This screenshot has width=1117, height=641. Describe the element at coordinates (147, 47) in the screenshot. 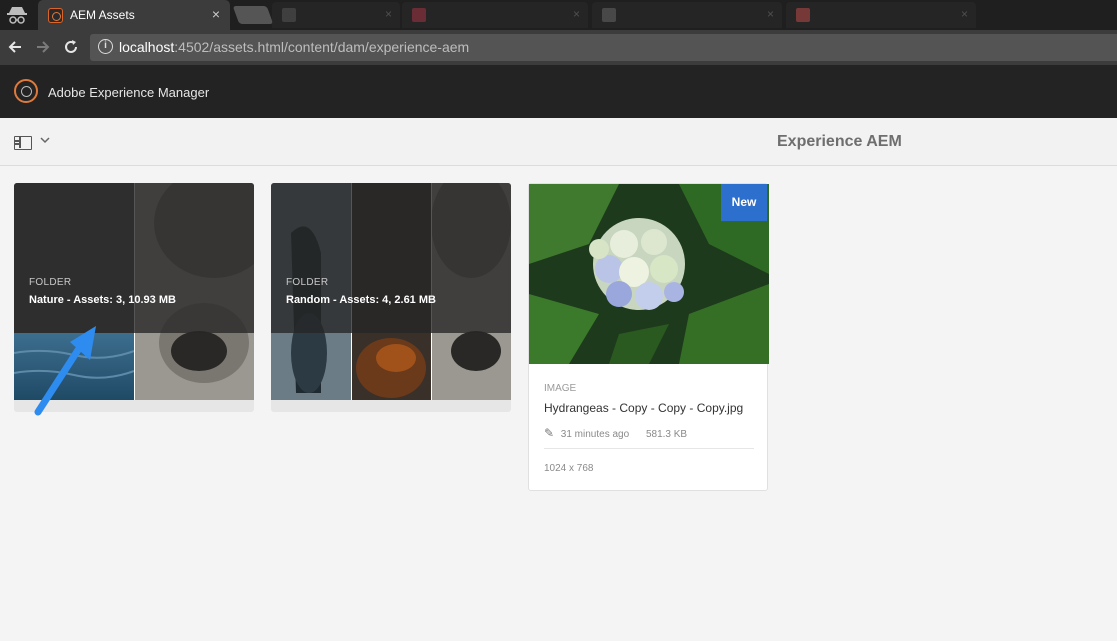

I see `url-host: localhost` at that location.